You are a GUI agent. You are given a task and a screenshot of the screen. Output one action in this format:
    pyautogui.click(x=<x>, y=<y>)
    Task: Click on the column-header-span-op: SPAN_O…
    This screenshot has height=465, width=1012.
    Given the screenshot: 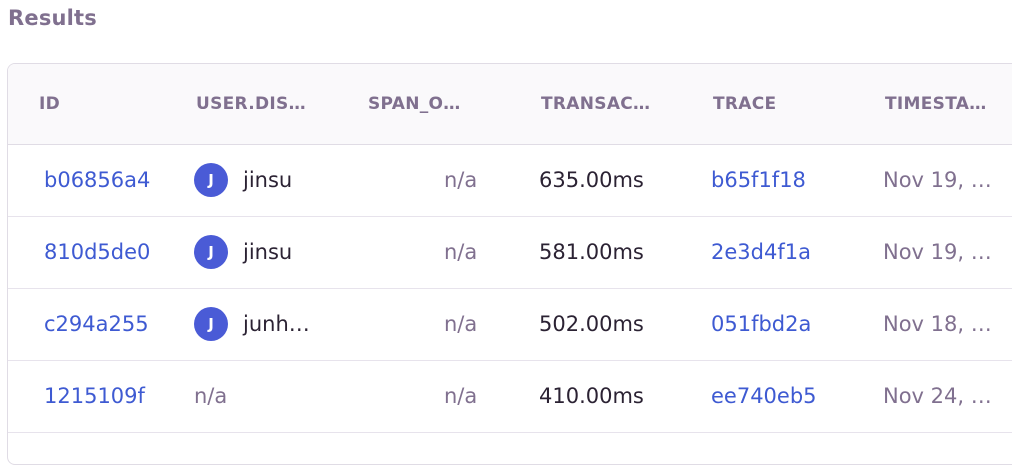 What is the action you would take?
    pyautogui.click(x=414, y=104)
    